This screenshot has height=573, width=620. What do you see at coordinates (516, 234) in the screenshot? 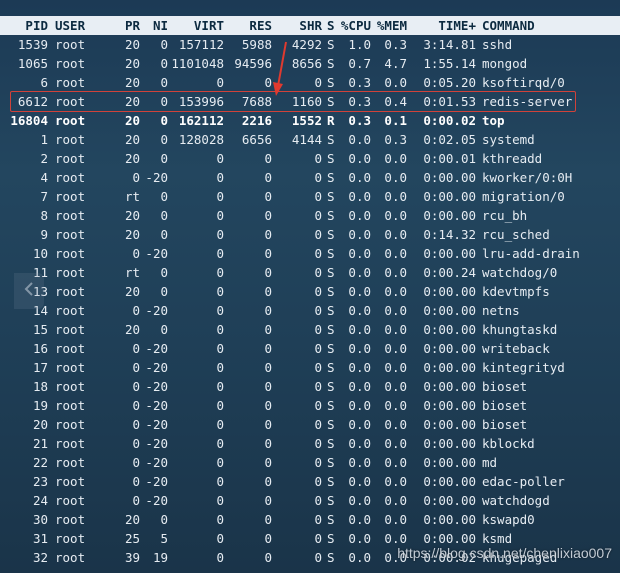
I see `cell-command: rcu_sched` at bounding box center [516, 234].